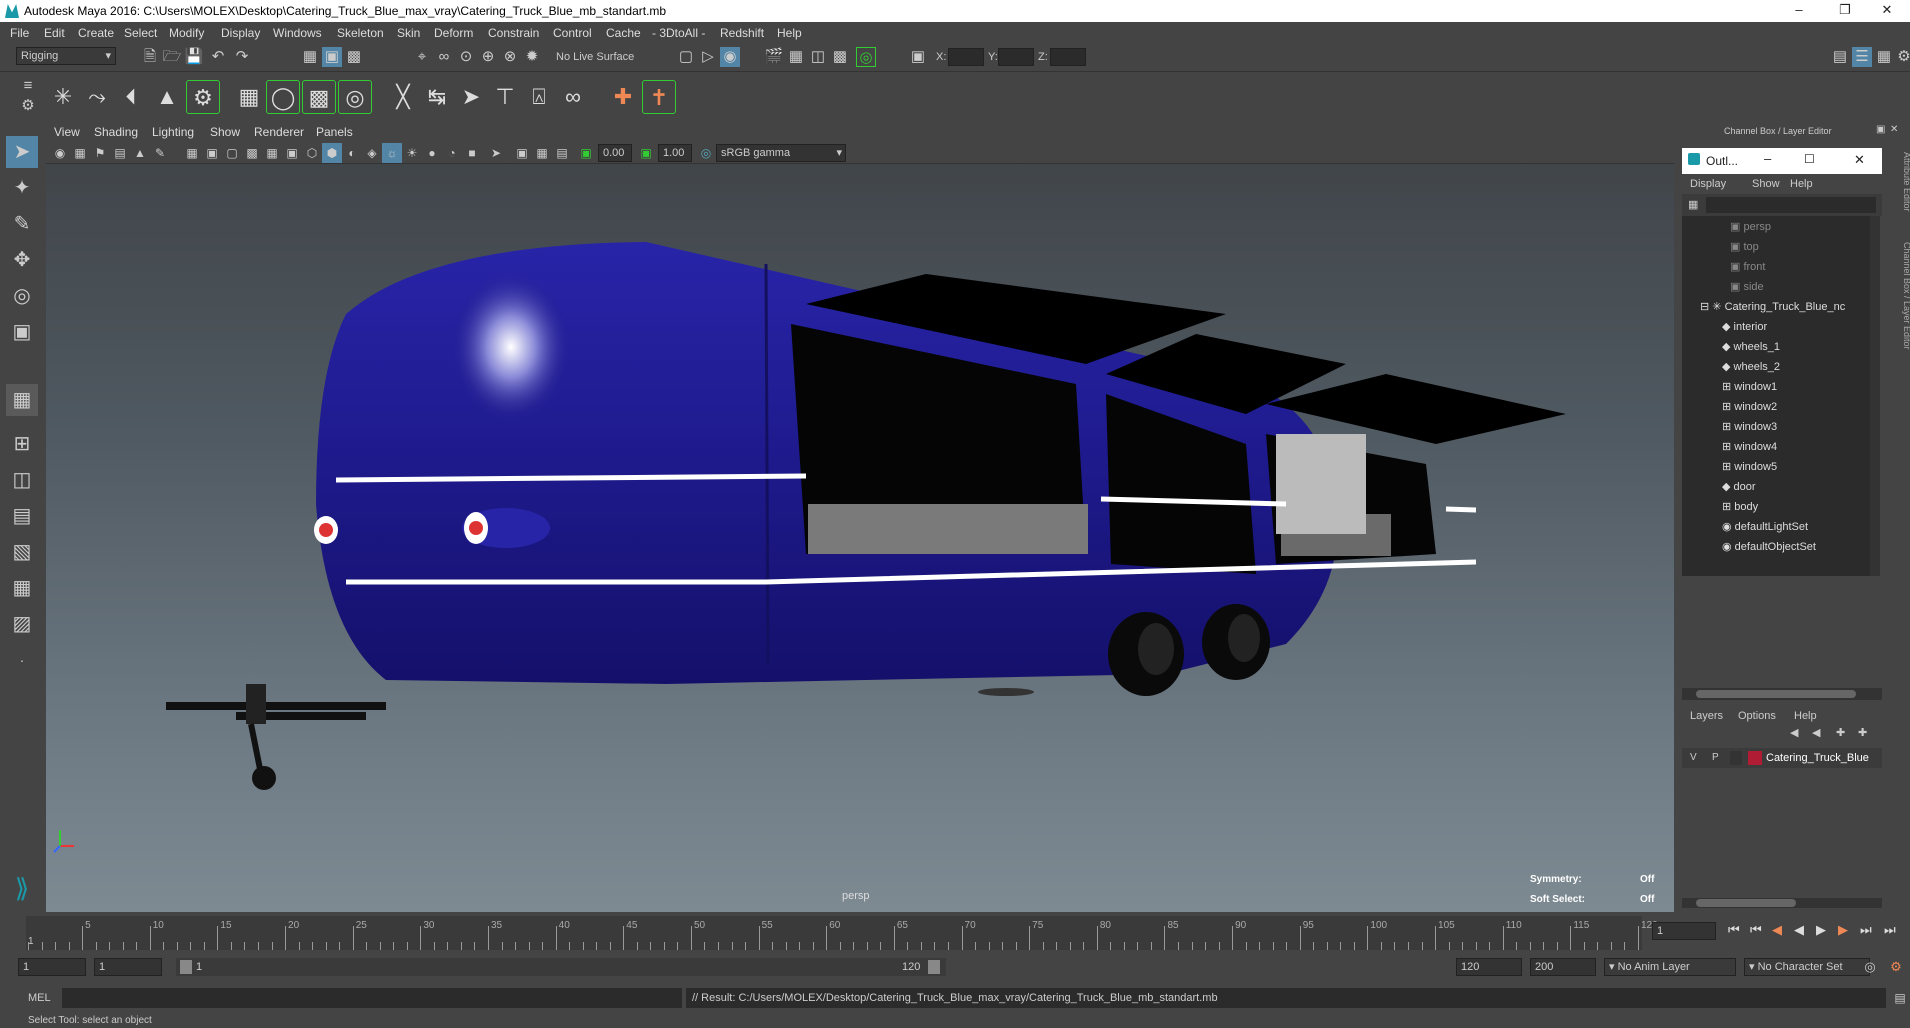  Describe the element at coordinates (67, 132) in the screenshot. I see `vp-menu-view: View` at that location.